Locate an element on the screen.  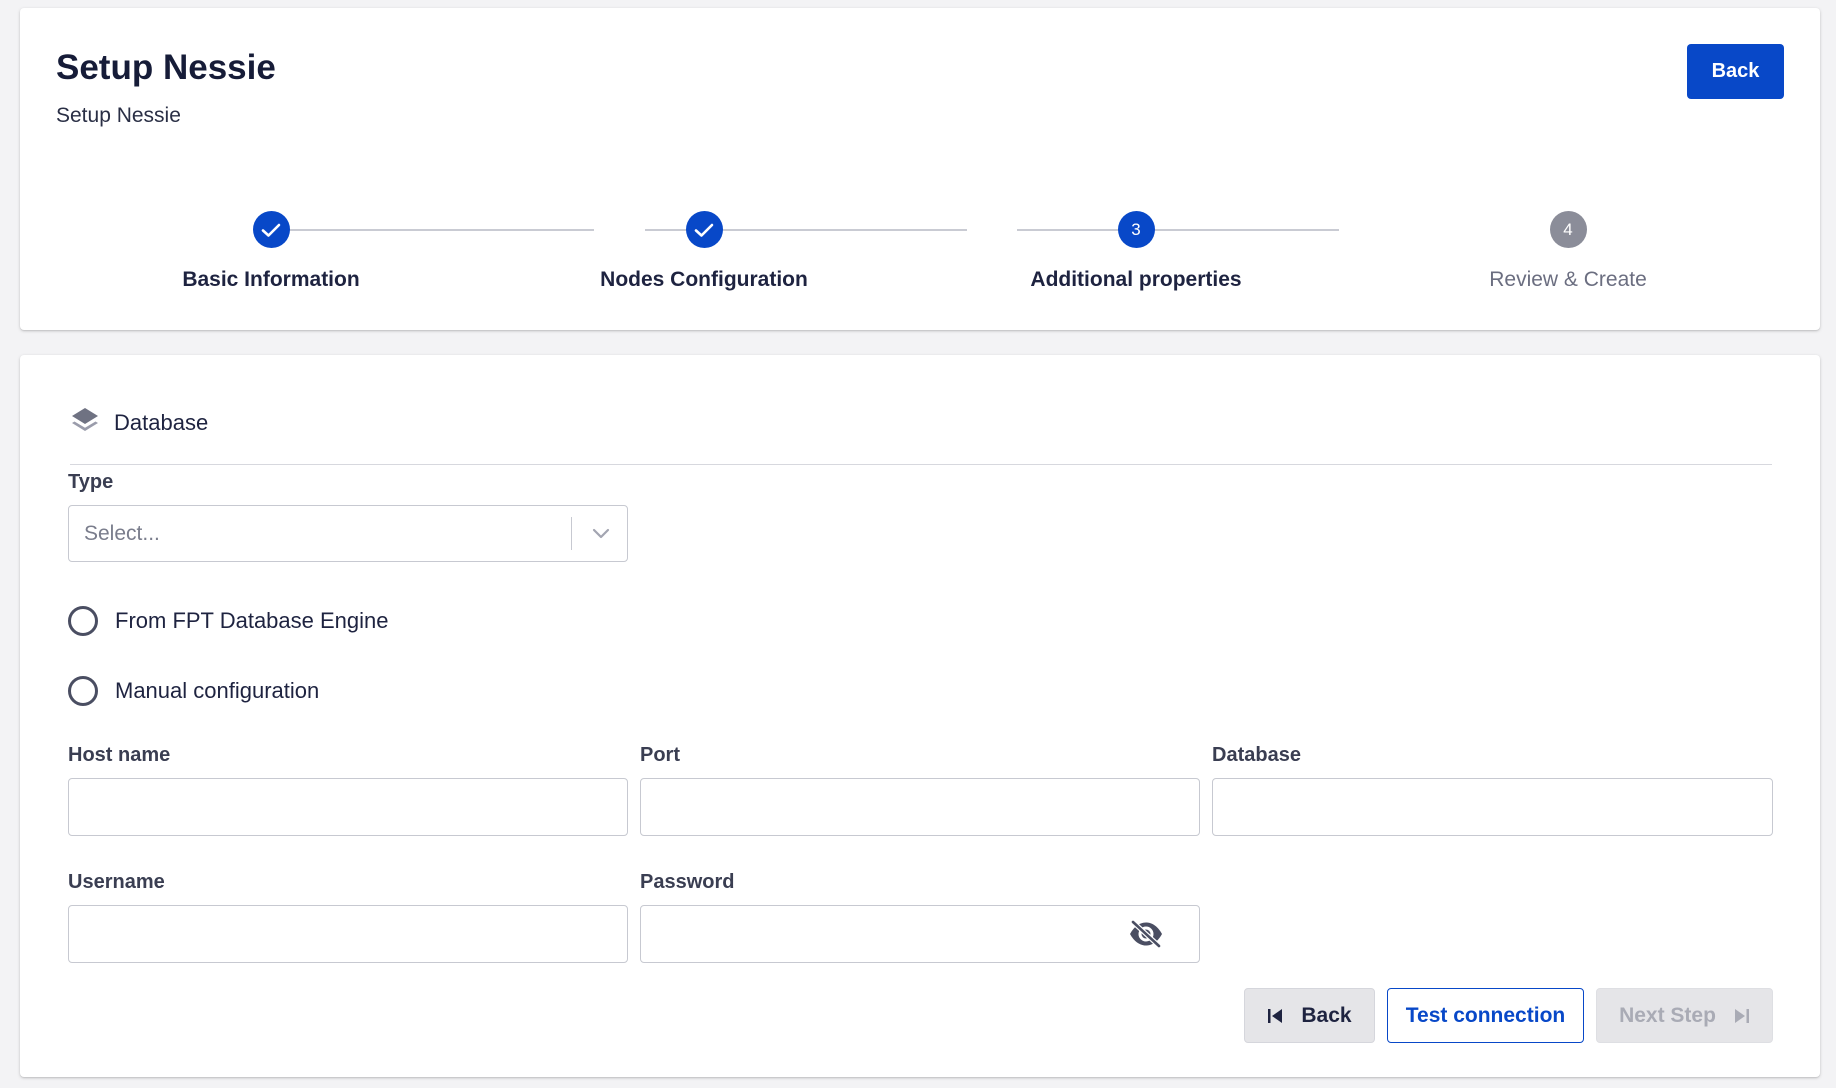
step-number: 3 is located at coordinates (1136, 229).